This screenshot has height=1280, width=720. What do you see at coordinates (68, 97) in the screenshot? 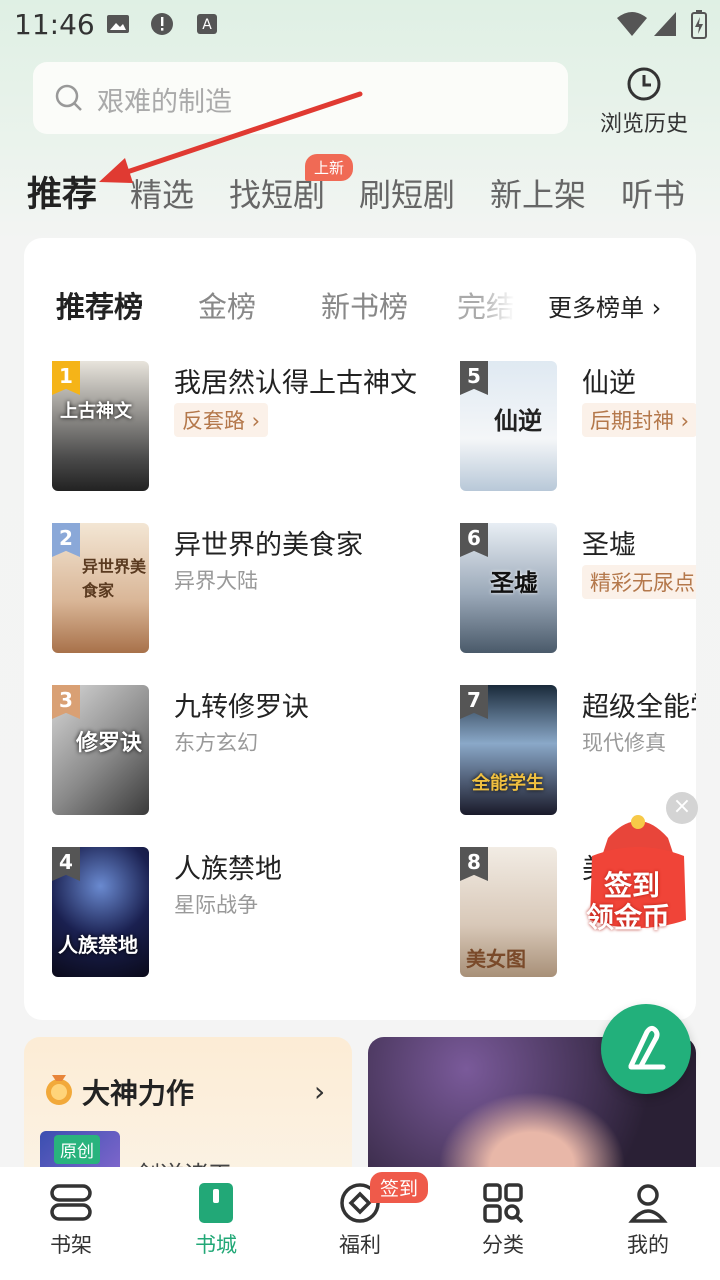
I see `search-icon` at bounding box center [68, 97].